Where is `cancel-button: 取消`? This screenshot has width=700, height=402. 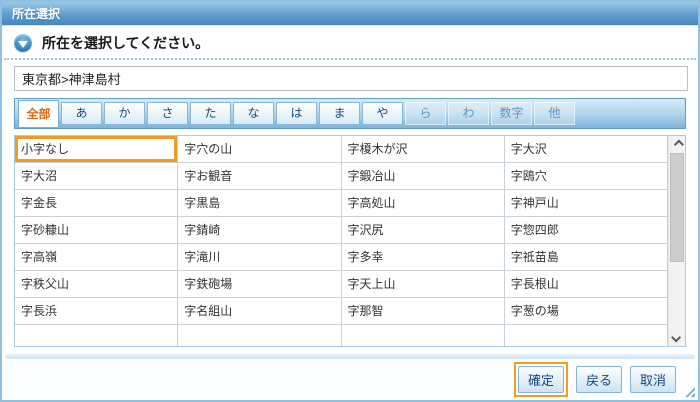 cancel-button: 取消 is located at coordinates (653, 379).